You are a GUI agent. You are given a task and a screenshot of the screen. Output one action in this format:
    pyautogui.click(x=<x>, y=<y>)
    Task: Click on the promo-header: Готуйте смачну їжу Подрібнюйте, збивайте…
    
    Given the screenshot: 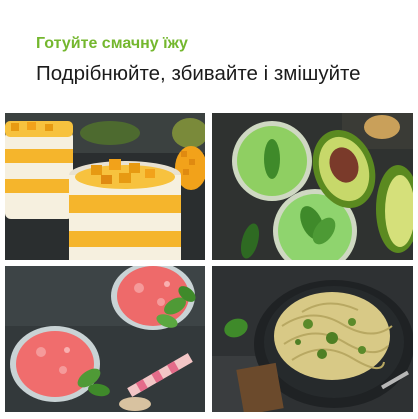 What is the action you would take?
    pyautogui.click(x=221, y=60)
    